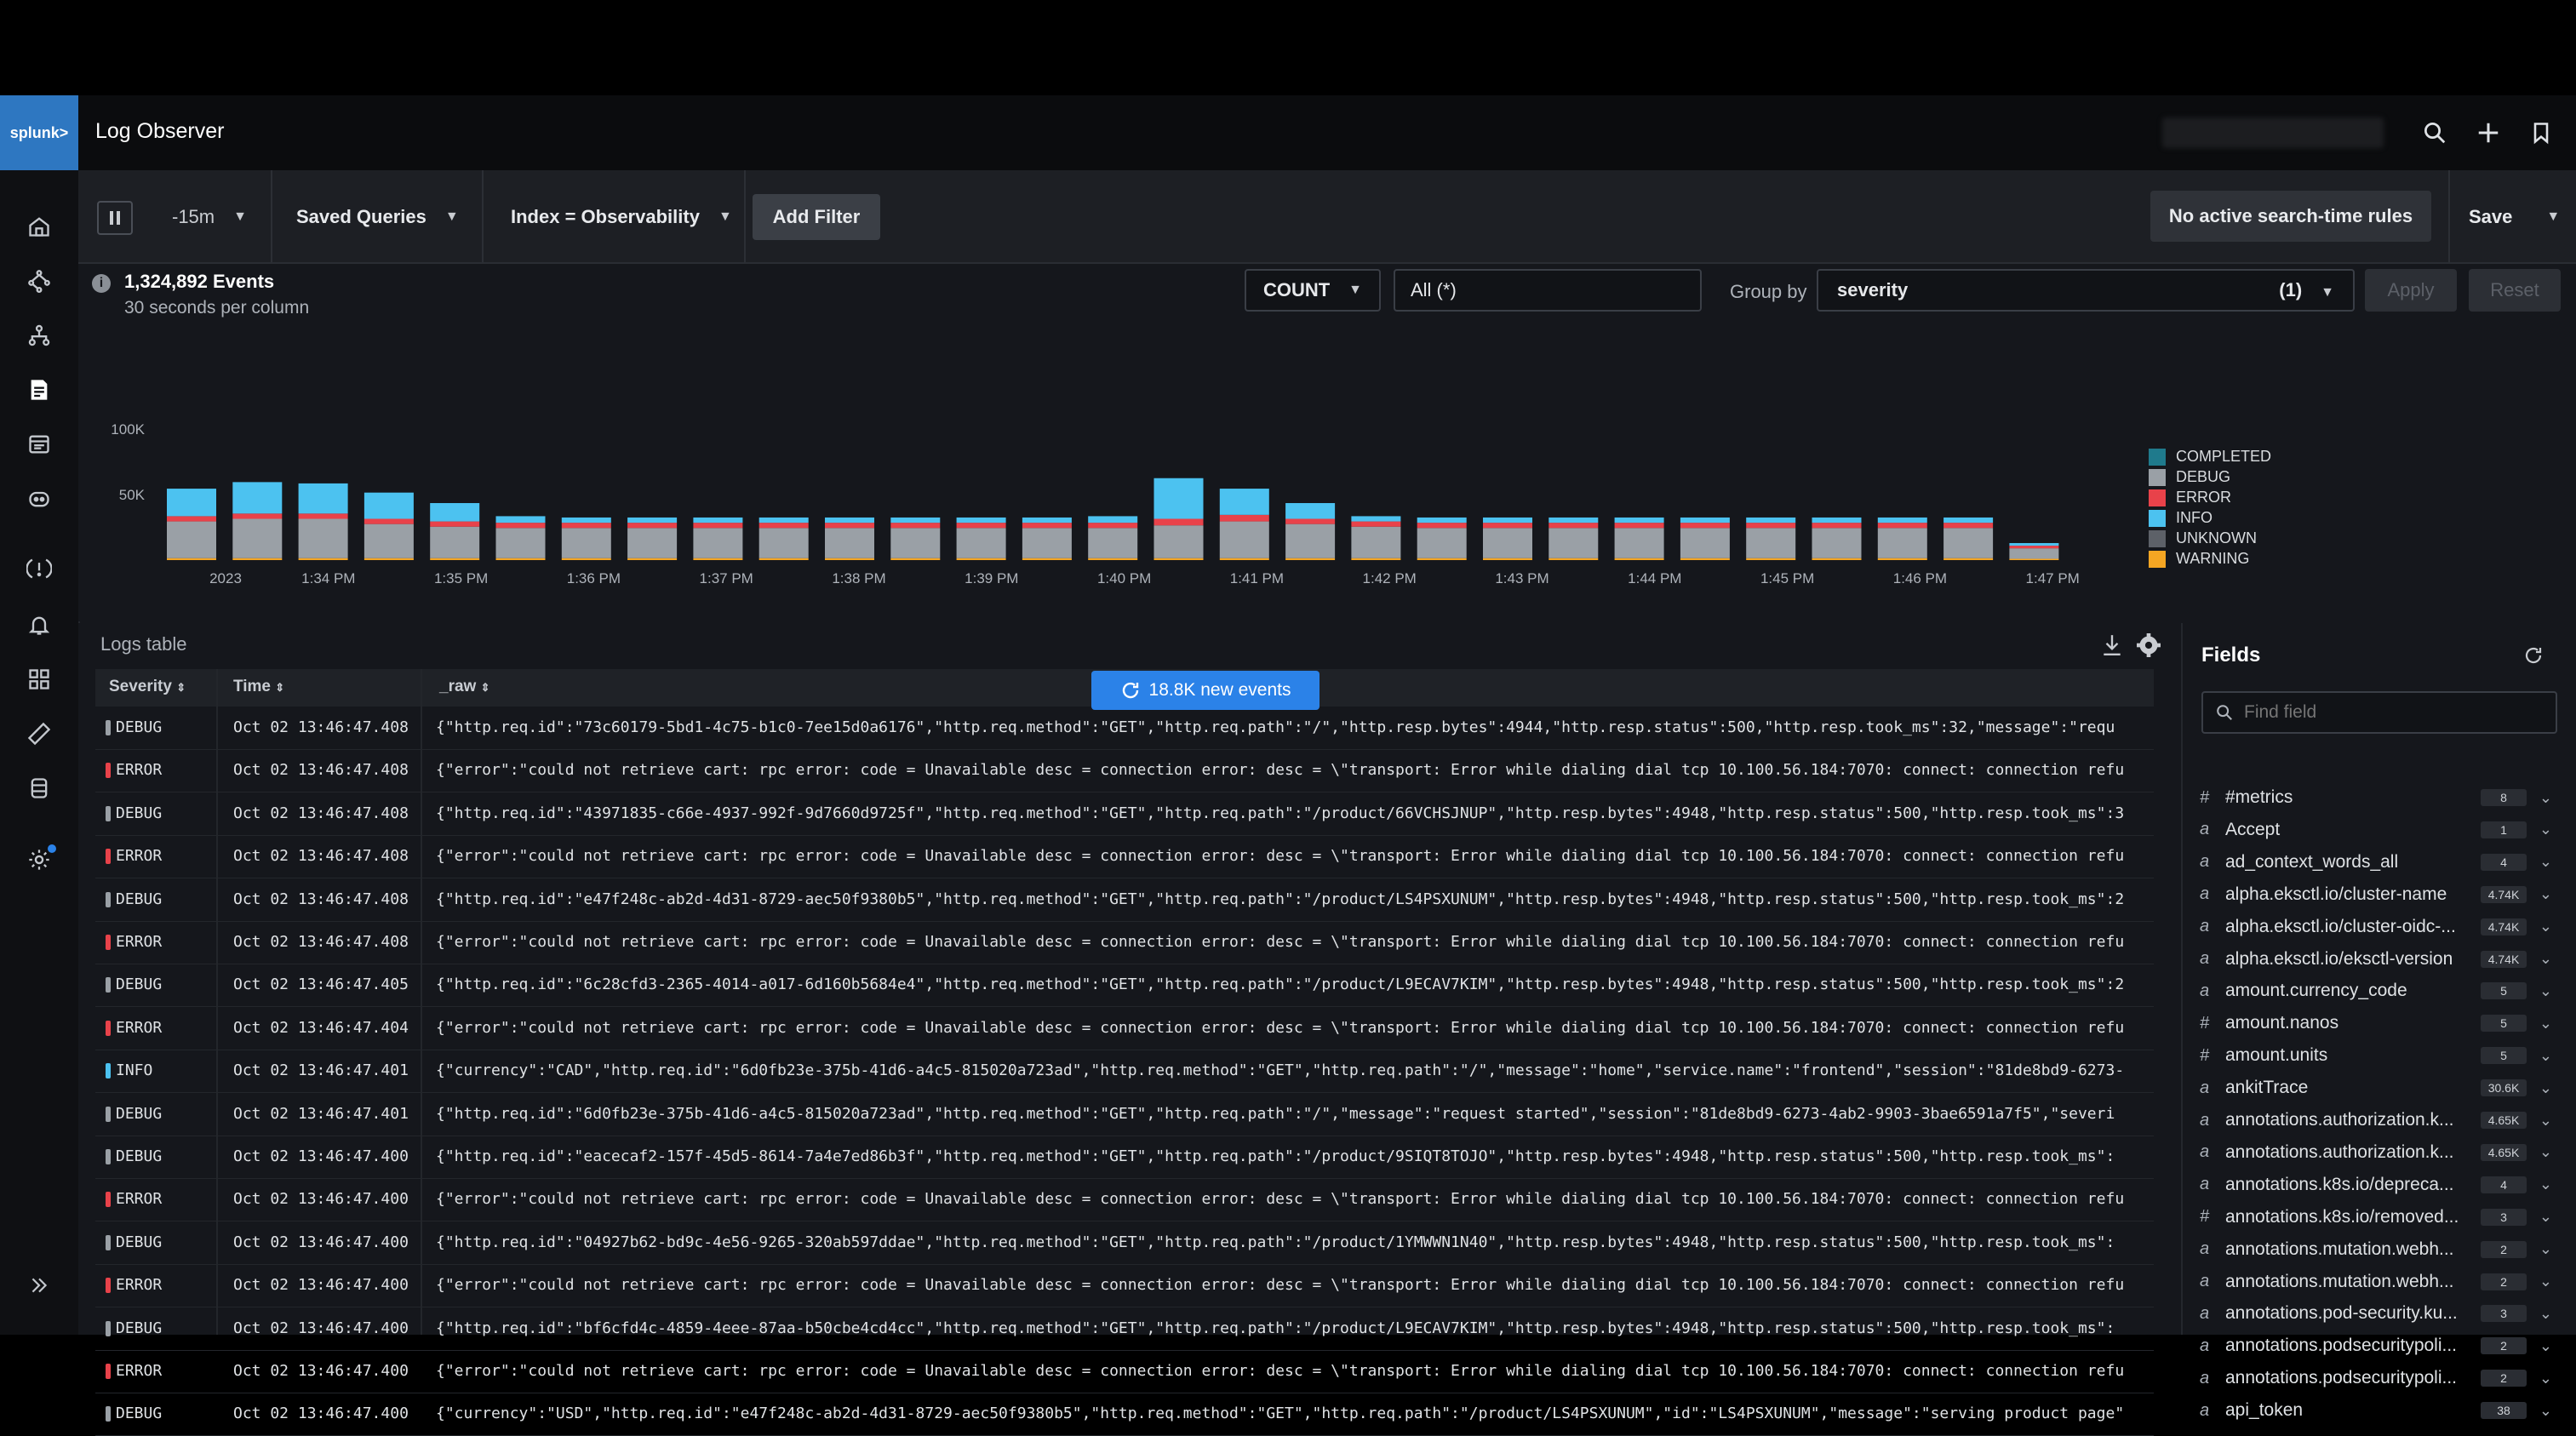 Image resolution: width=2576 pixels, height=1436 pixels. I want to click on splunk-logo: splunk>, so click(39, 132).